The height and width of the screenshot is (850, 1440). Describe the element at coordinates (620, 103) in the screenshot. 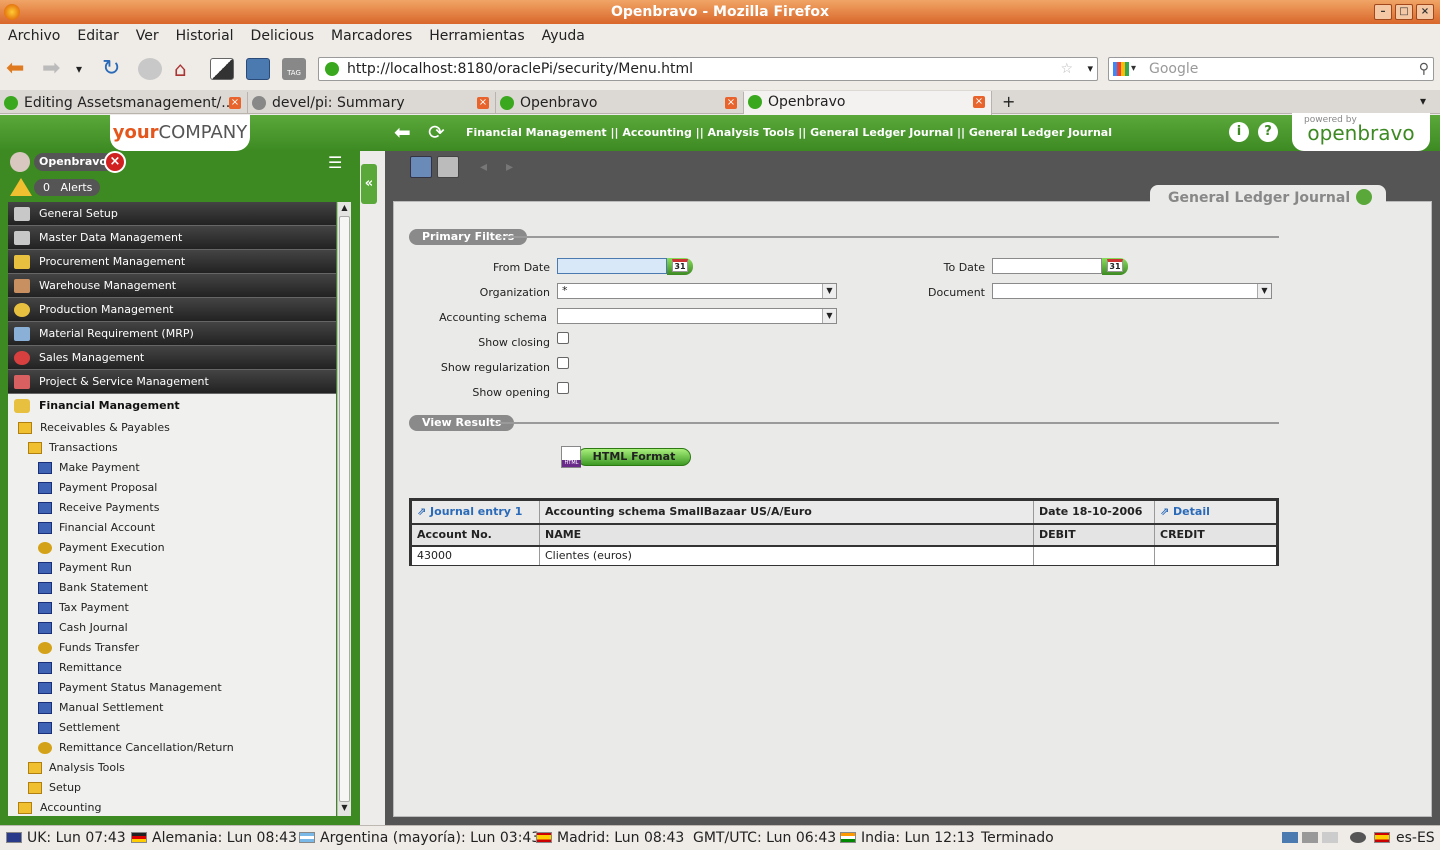

I see `tab-openbravo: Openbravo ×` at that location.